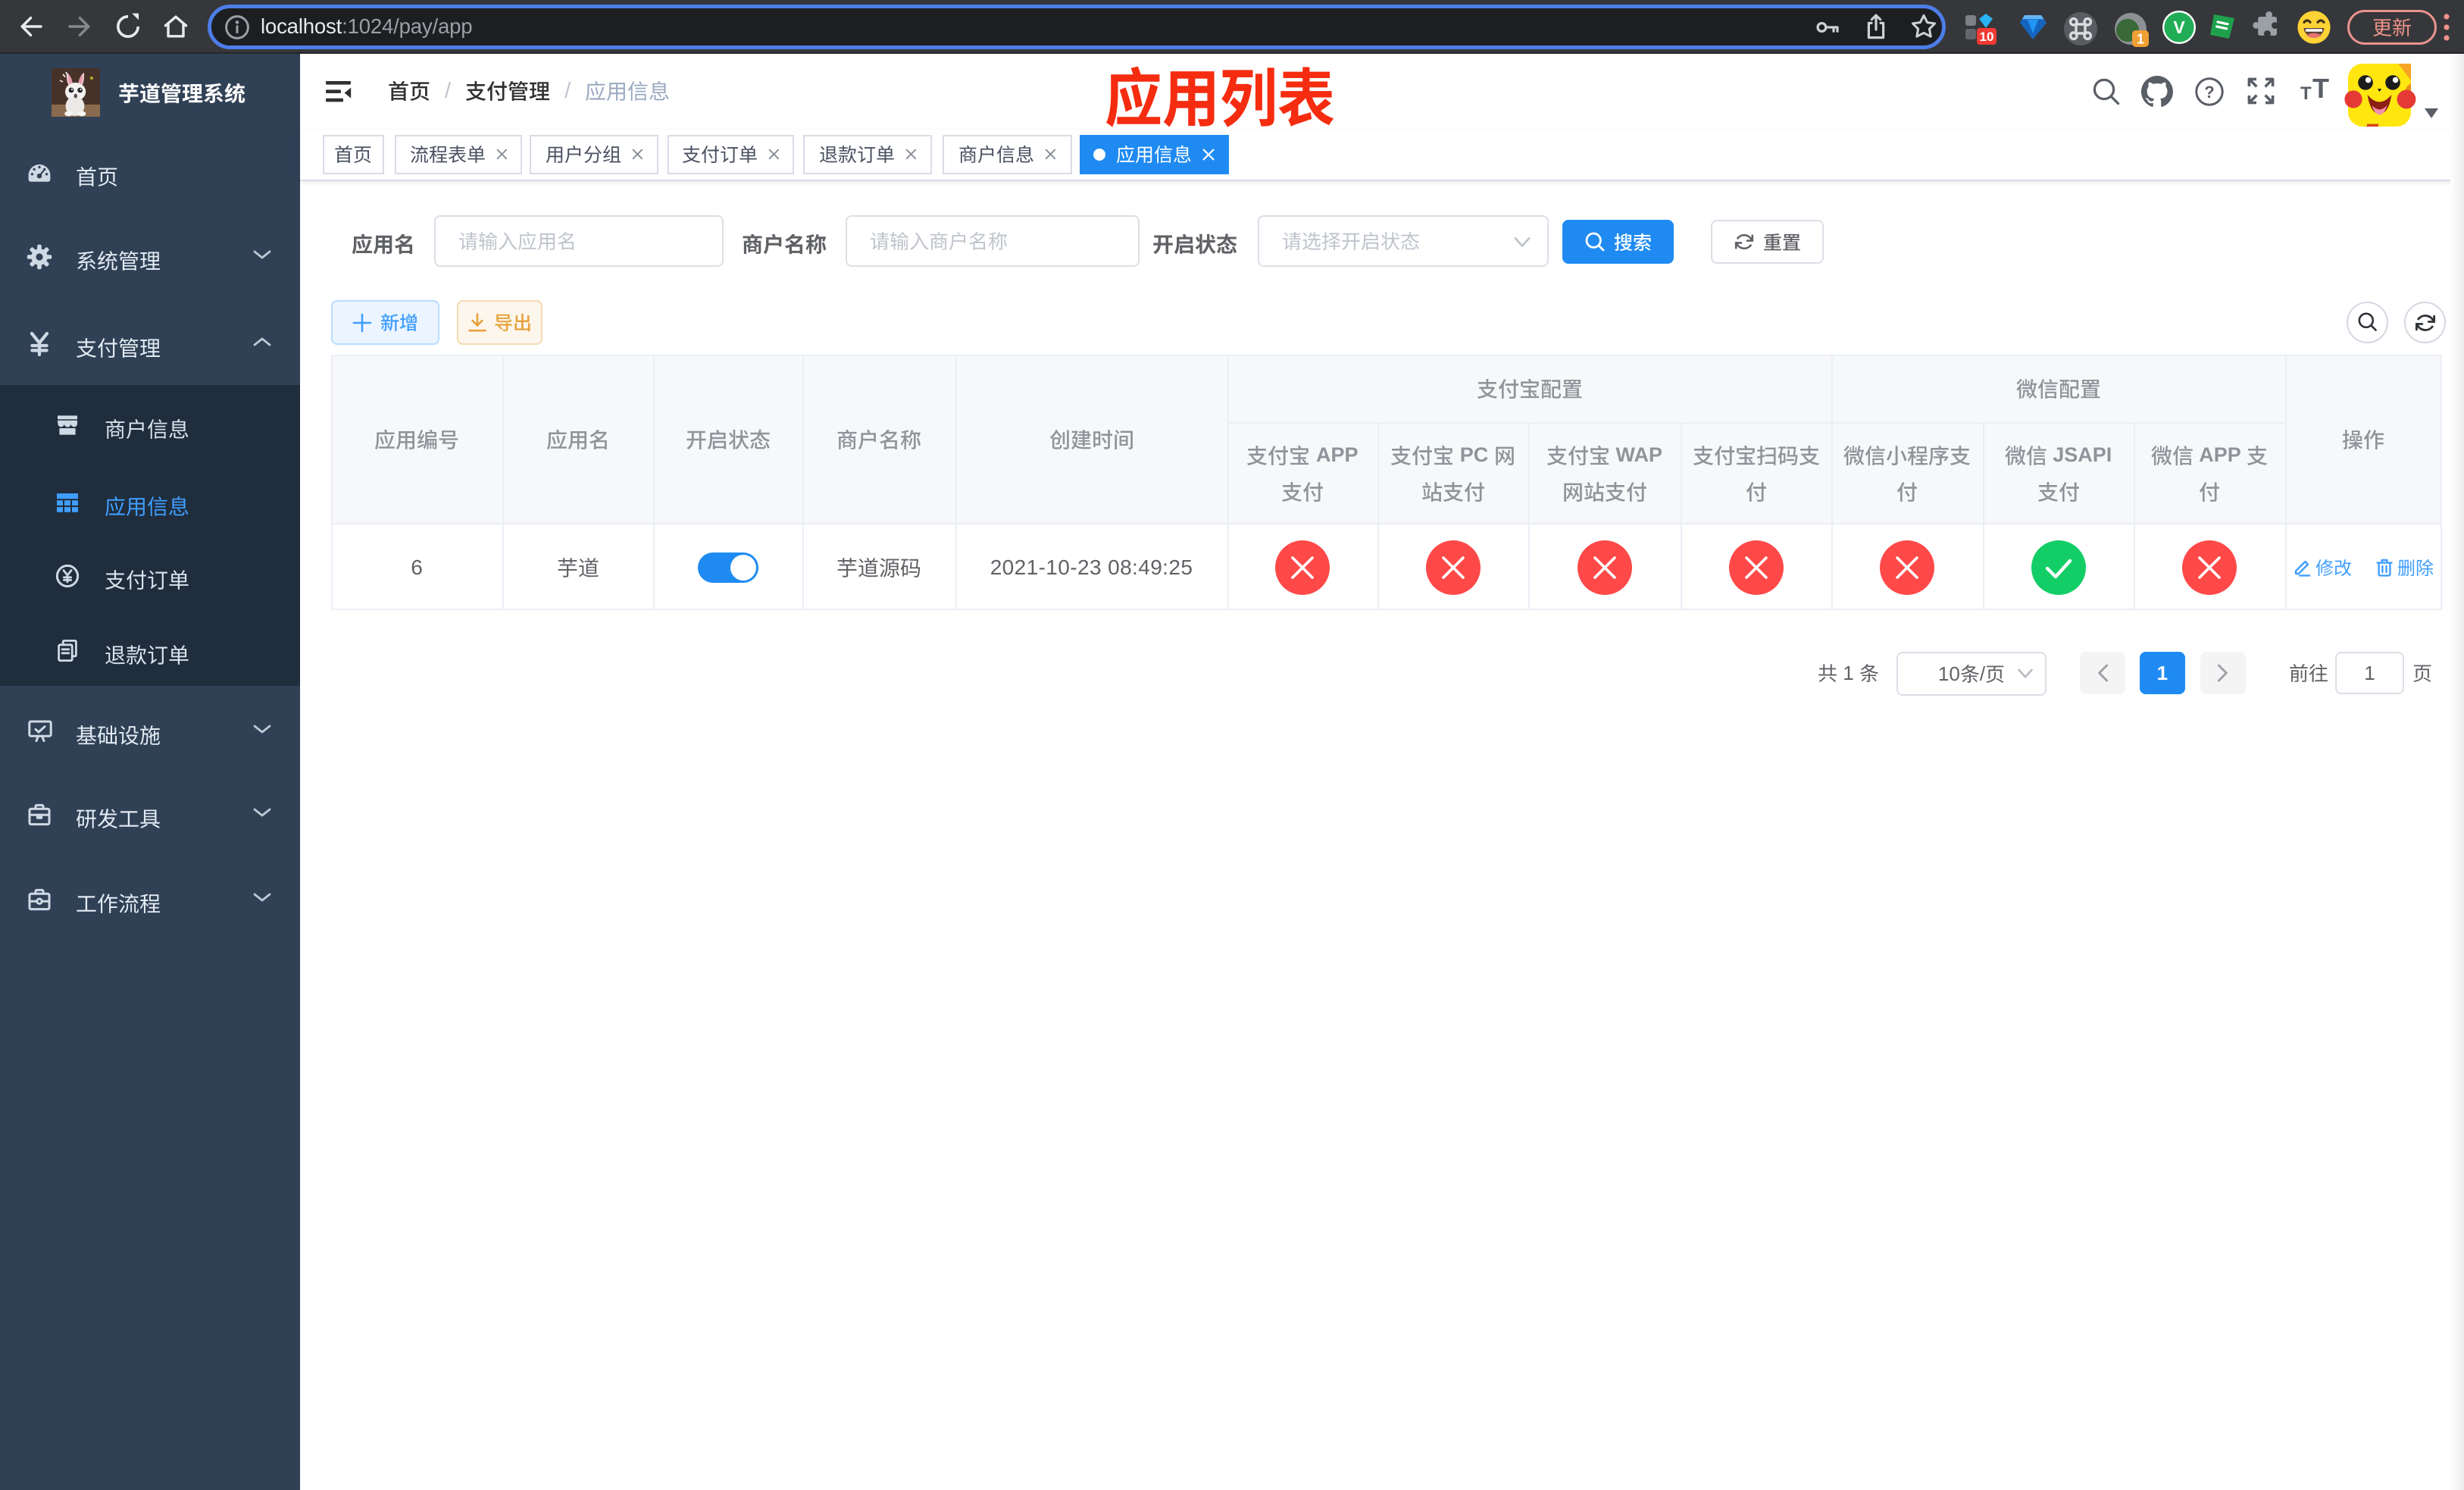 The image size is (2464, 1490). What do you see at coordinates (2179, 27) in the screenshot?
I see `svg-text: V` at bounding box center [2179, 27].